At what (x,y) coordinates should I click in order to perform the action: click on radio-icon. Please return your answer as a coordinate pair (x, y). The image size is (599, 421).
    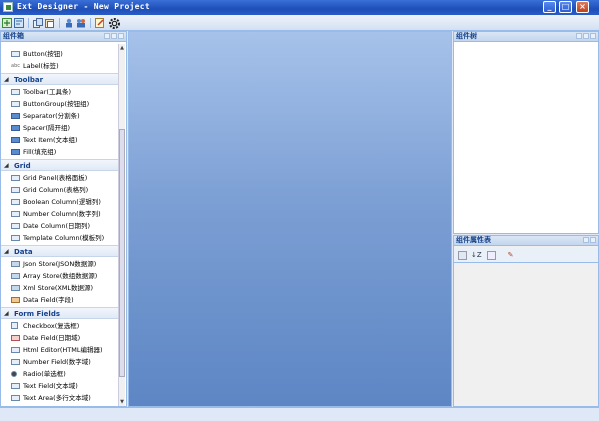
    Looking at the image, I should click on (14, 374).